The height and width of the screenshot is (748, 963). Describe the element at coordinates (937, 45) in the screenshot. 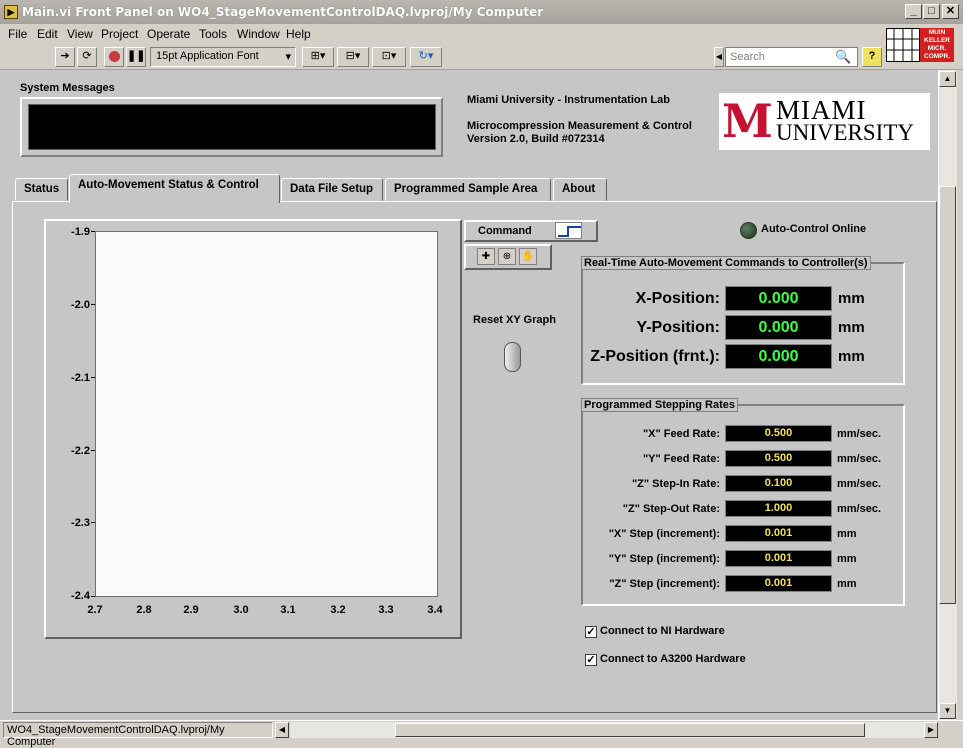

I see `vi-icon-badge: MUIN KELLER MICR. COMPR.` at that location.